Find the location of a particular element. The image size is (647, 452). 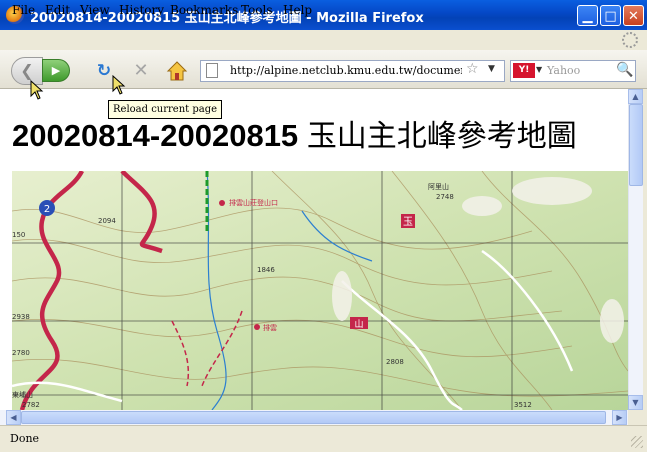

map-label-top-right: 阿里山 is located at coordinates (438, 186).